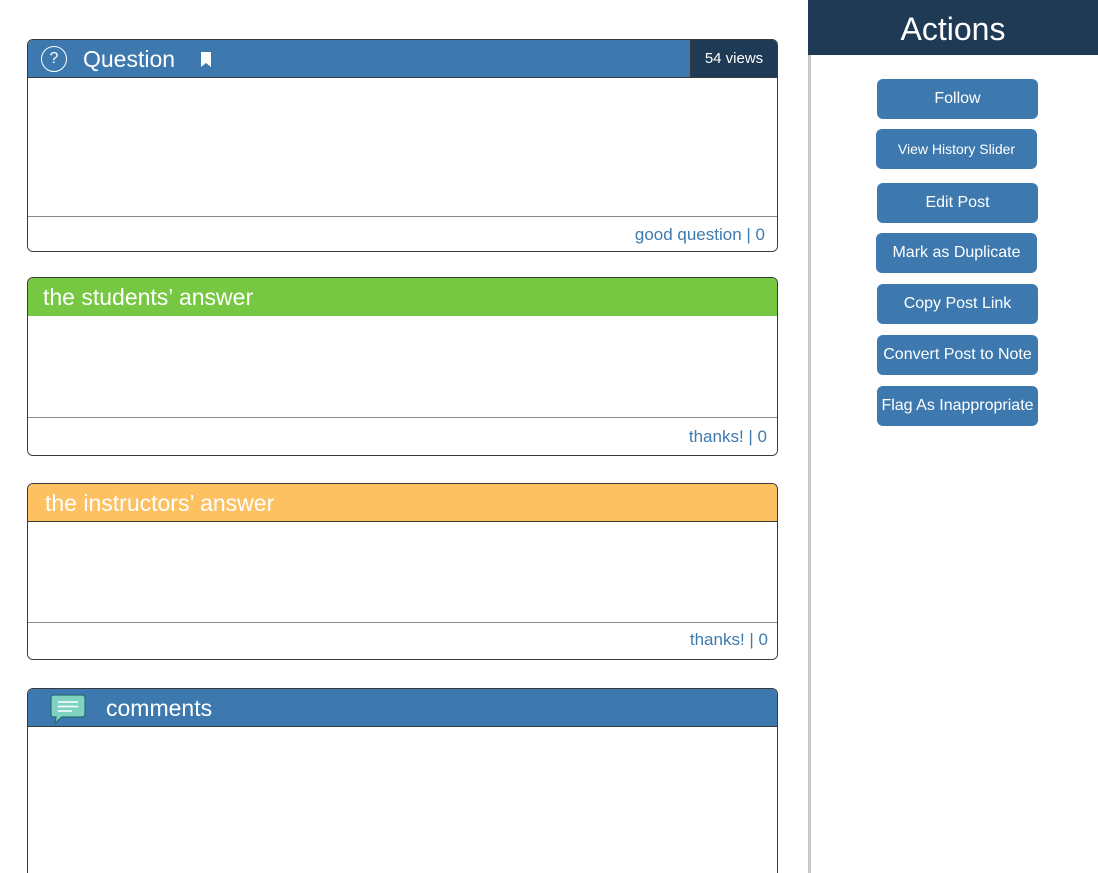  I want to click on students-answer-card: the students’ answer thanks! | 0, so click(402, 366).